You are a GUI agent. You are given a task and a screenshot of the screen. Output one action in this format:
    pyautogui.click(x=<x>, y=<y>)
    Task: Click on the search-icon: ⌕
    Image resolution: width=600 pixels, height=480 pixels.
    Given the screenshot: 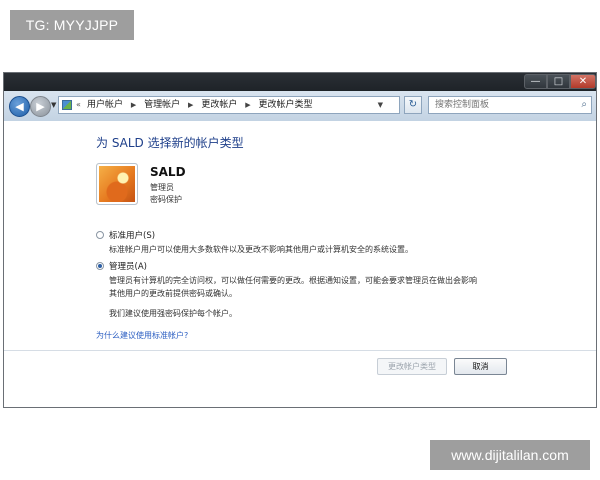 What is the action you would take?
    pyautogui.click(x=584, y=105)
    